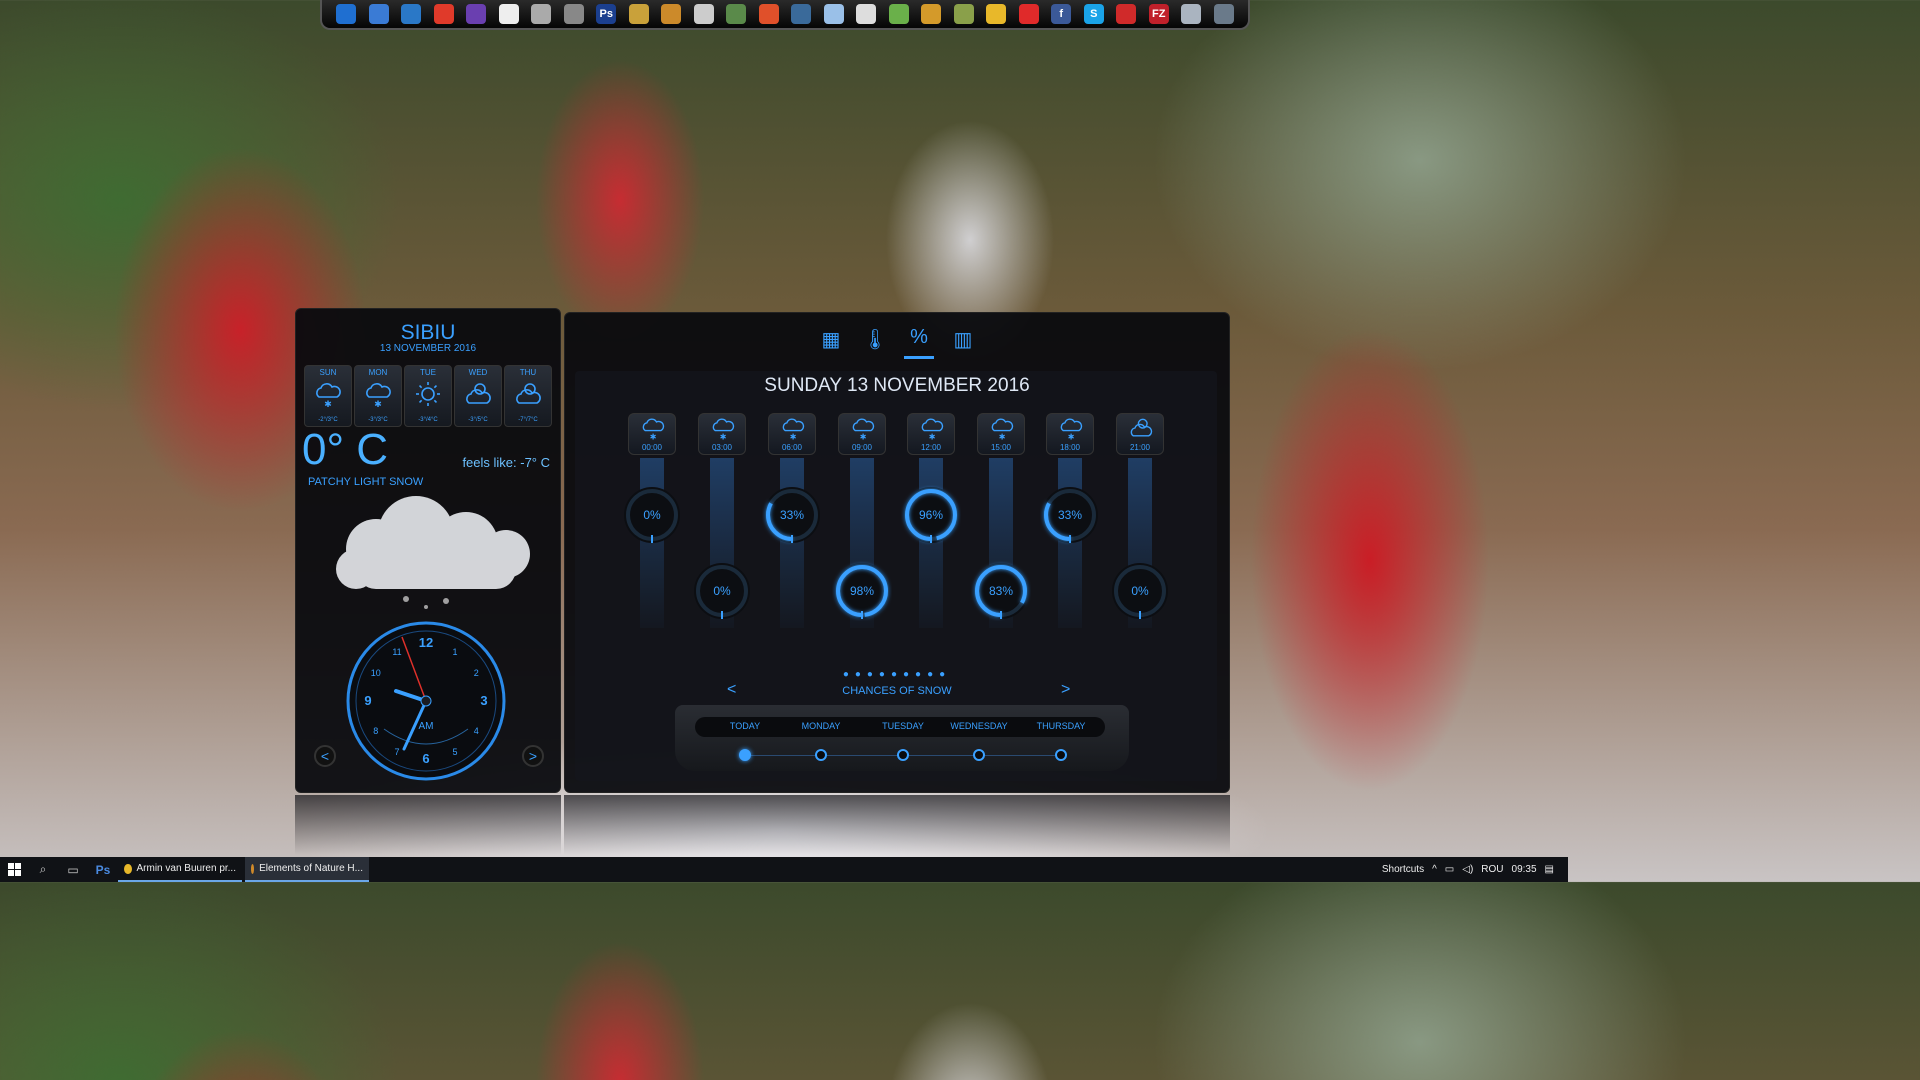  What do you see at coordinates (1070, 515) in the screenshot?
I see `gauge-percent: 33%` at bounding box center [1070, 515].